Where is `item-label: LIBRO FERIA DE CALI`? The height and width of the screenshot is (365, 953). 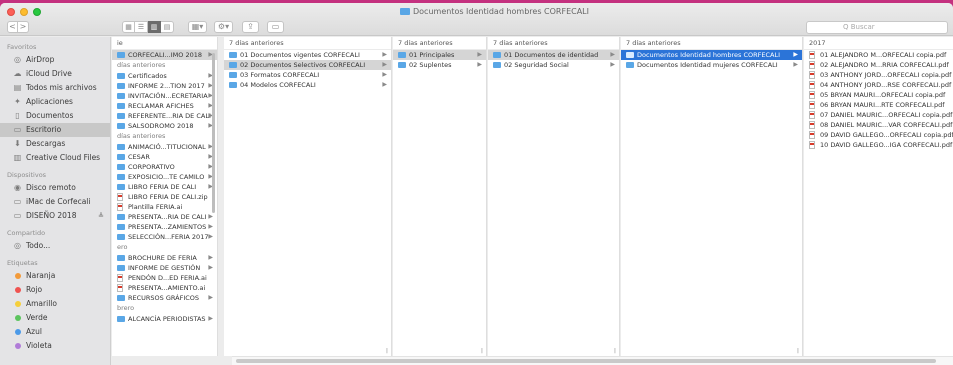 item-label: LIBRO FERIA DE CALI is located at coordinates (162, 187).